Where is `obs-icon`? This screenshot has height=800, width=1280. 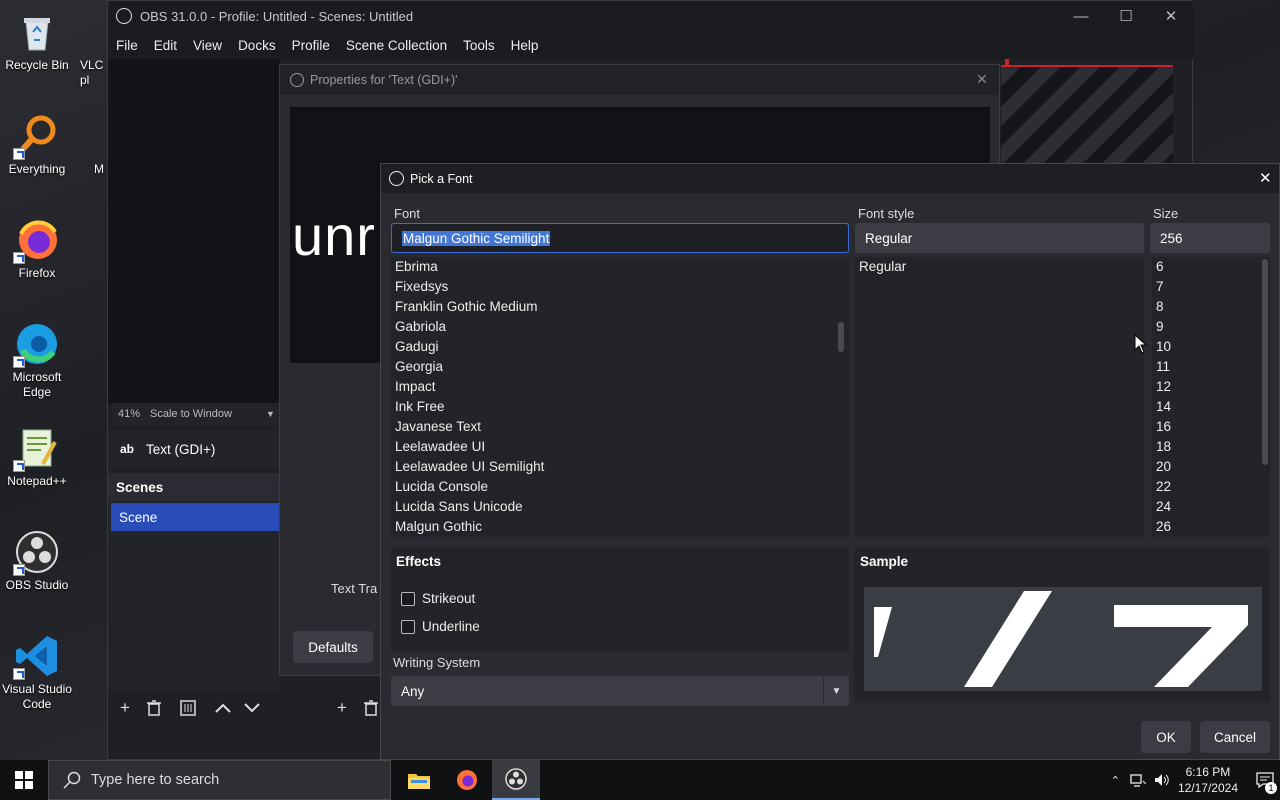
obs-icon is located at coordinates (37, 552).